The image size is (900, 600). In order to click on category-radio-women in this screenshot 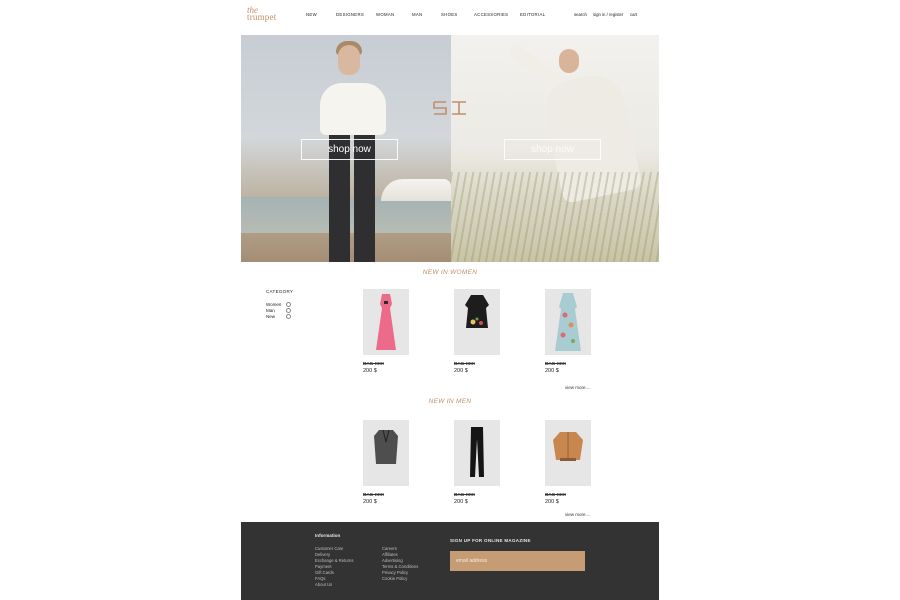, I will do `click(288, 304)`.